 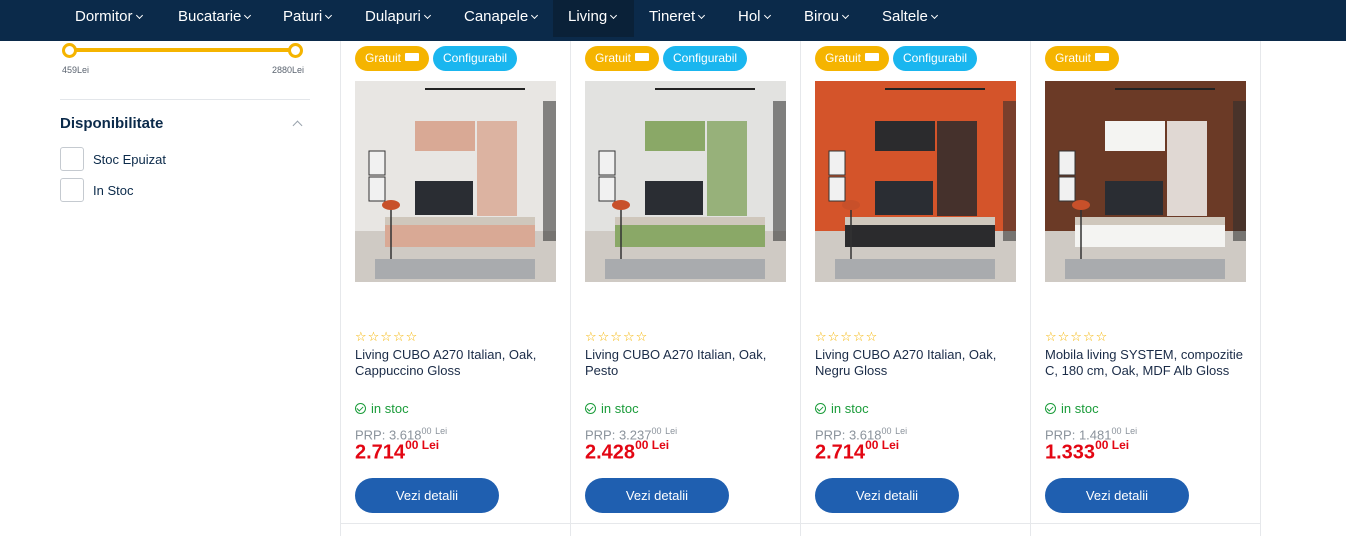 What do you see at coordinates (109, 18) in the screenshot?
I see `nav-item-dormitor: Dormitor` at bounding box center [109, 18].